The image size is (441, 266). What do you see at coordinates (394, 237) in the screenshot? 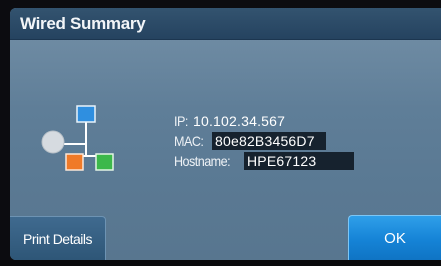
I see `ok-button: OK` at bounding box center [394, 237].